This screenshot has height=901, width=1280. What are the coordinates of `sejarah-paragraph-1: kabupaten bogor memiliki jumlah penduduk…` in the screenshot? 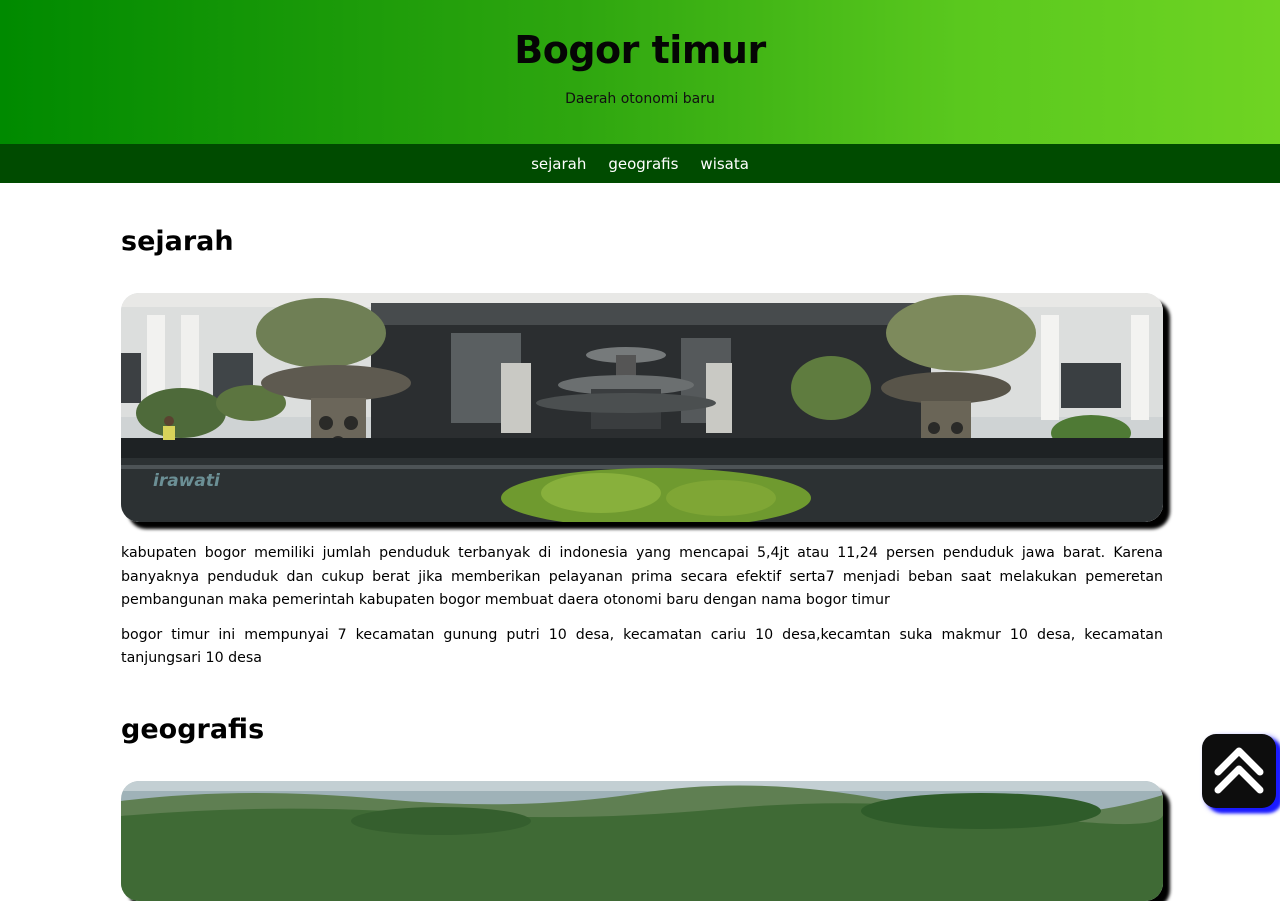 It's located at (642, 576).